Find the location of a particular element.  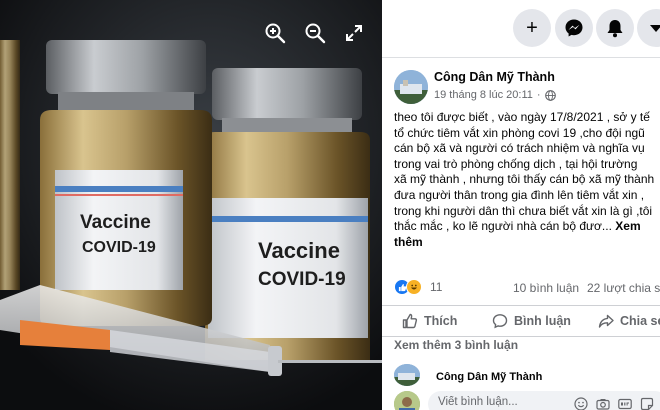

post-stats: 11 10 bình luận 22 lượt chia sẻ is located at coordinates (527, 289).